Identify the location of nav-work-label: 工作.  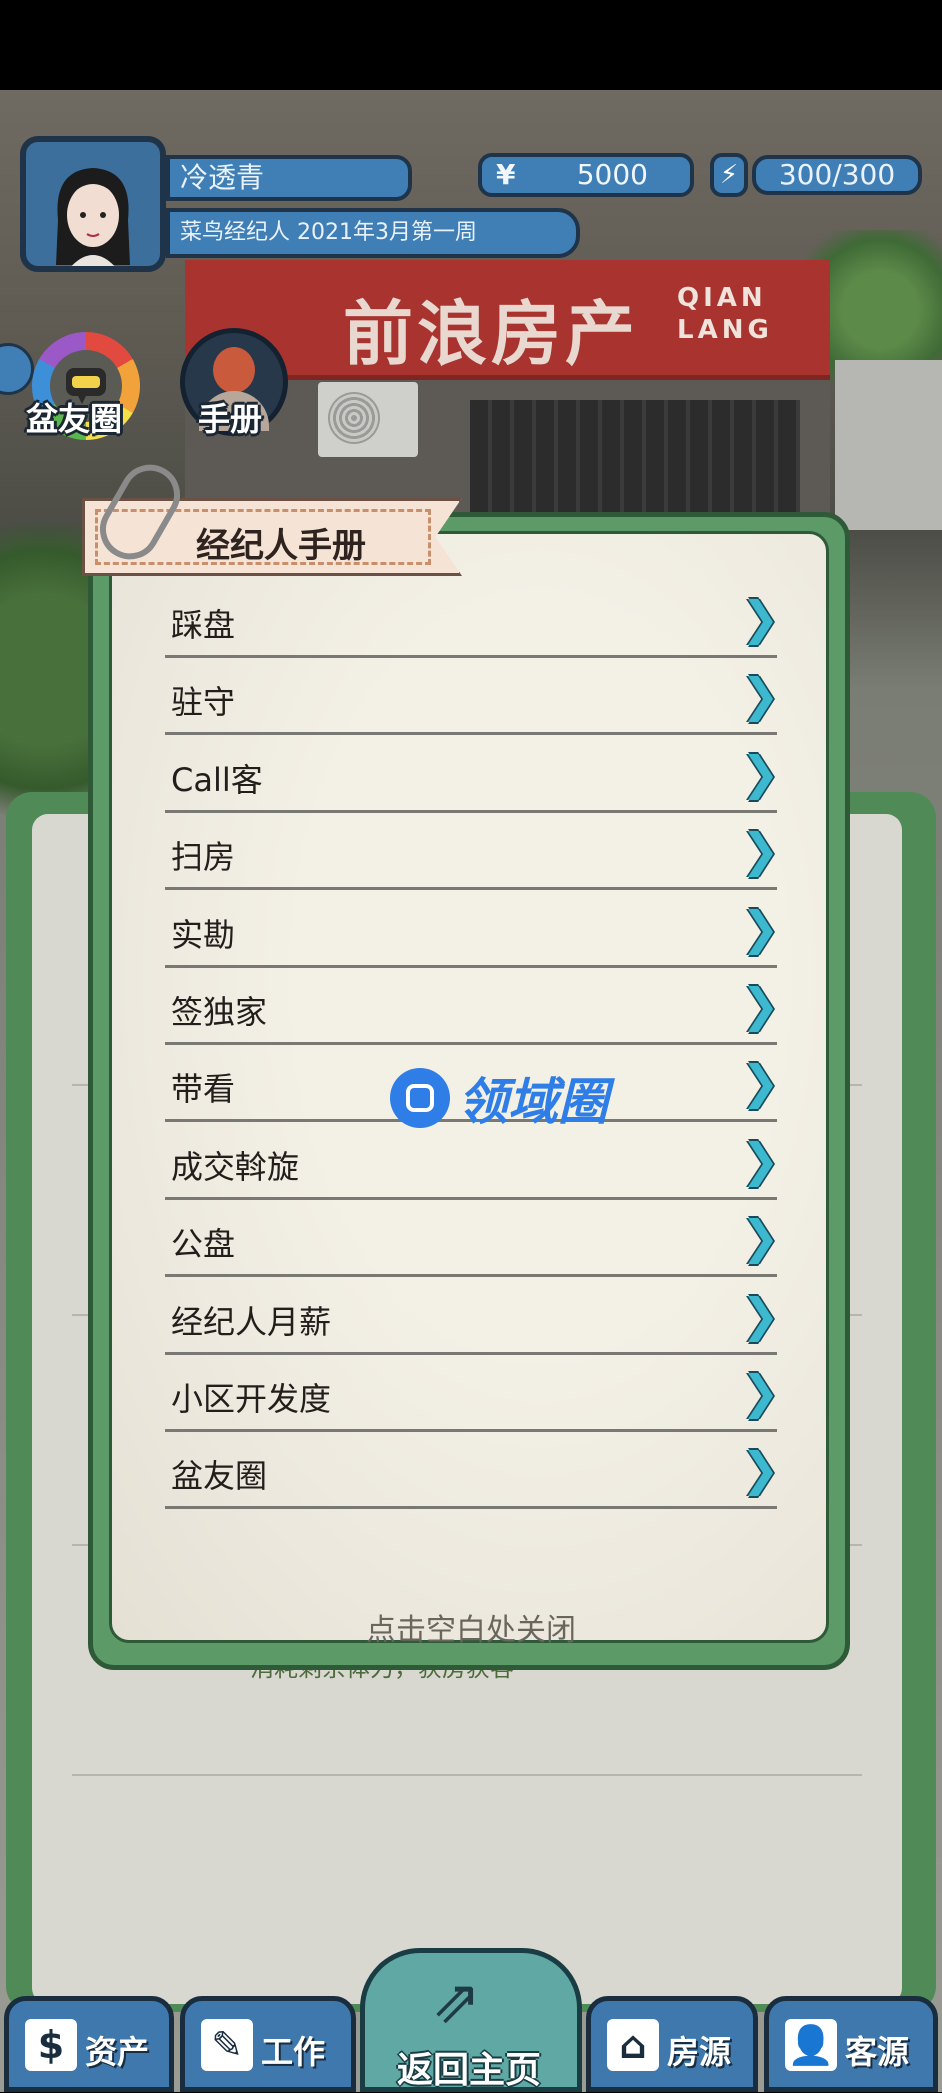
(293, 2052).